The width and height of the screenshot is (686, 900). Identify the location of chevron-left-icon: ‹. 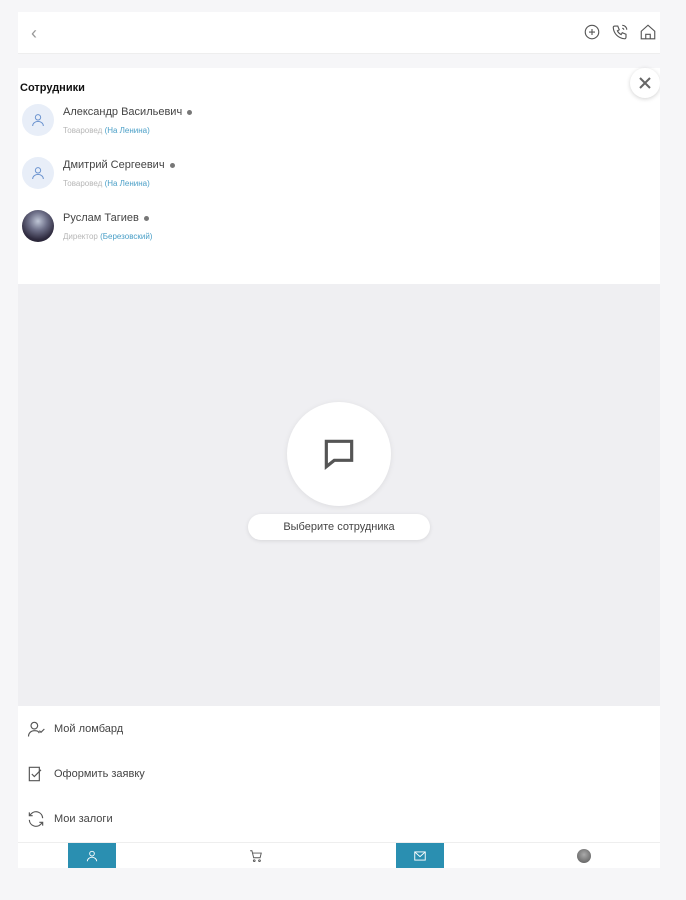
(34, 33).